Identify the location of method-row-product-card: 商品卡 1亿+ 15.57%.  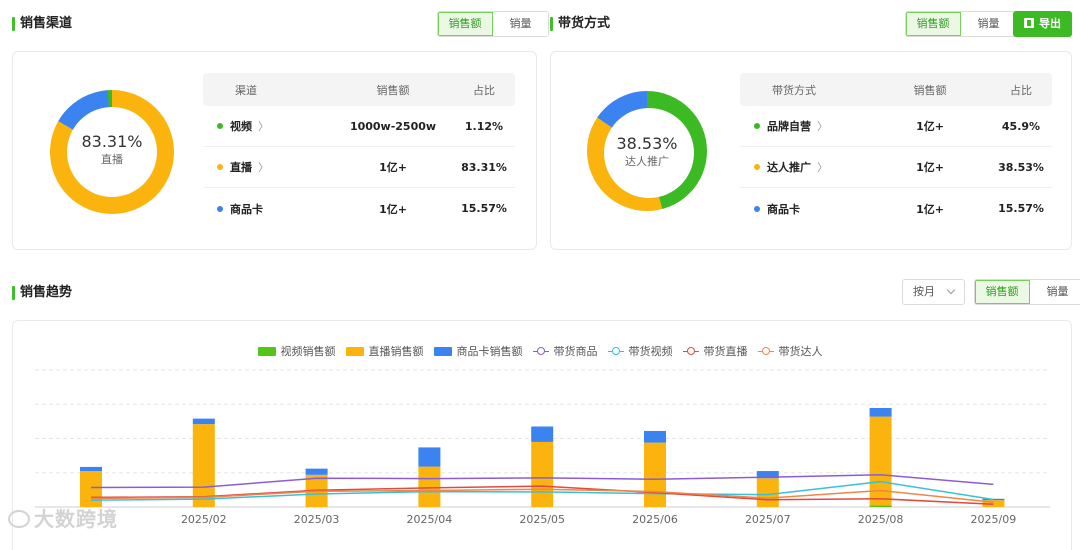
(896, 208).